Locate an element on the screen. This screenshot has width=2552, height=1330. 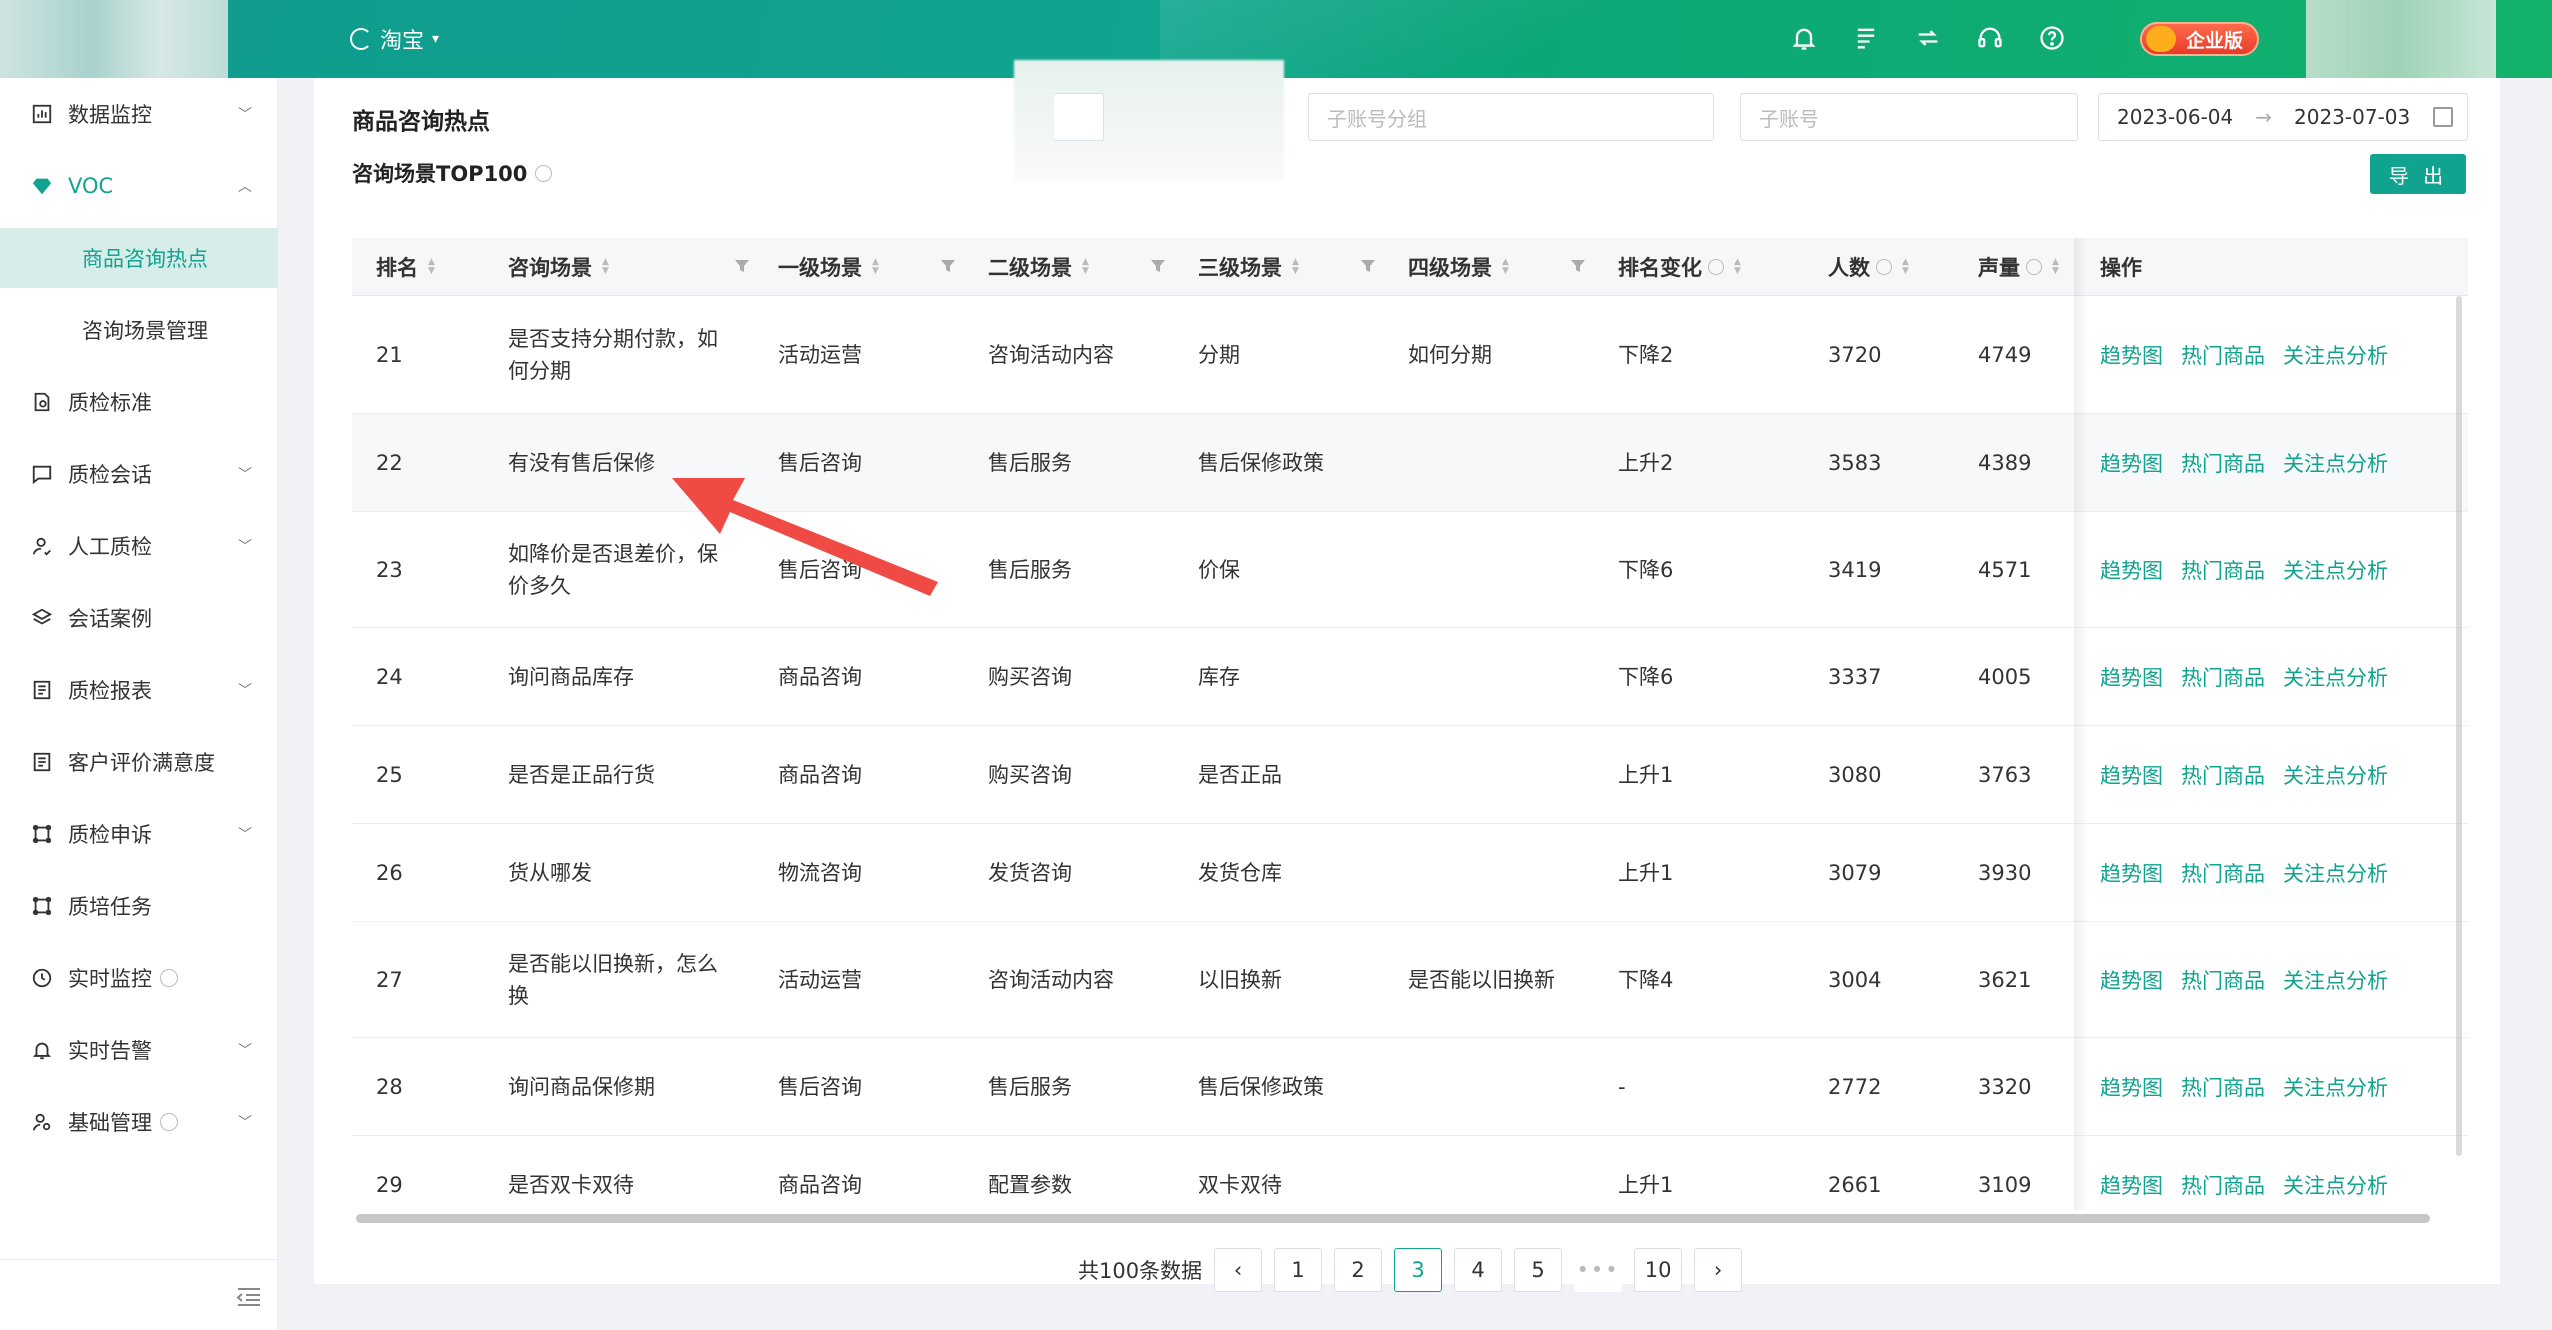
page-1: 1 is located at coordinates (1298, 1270).